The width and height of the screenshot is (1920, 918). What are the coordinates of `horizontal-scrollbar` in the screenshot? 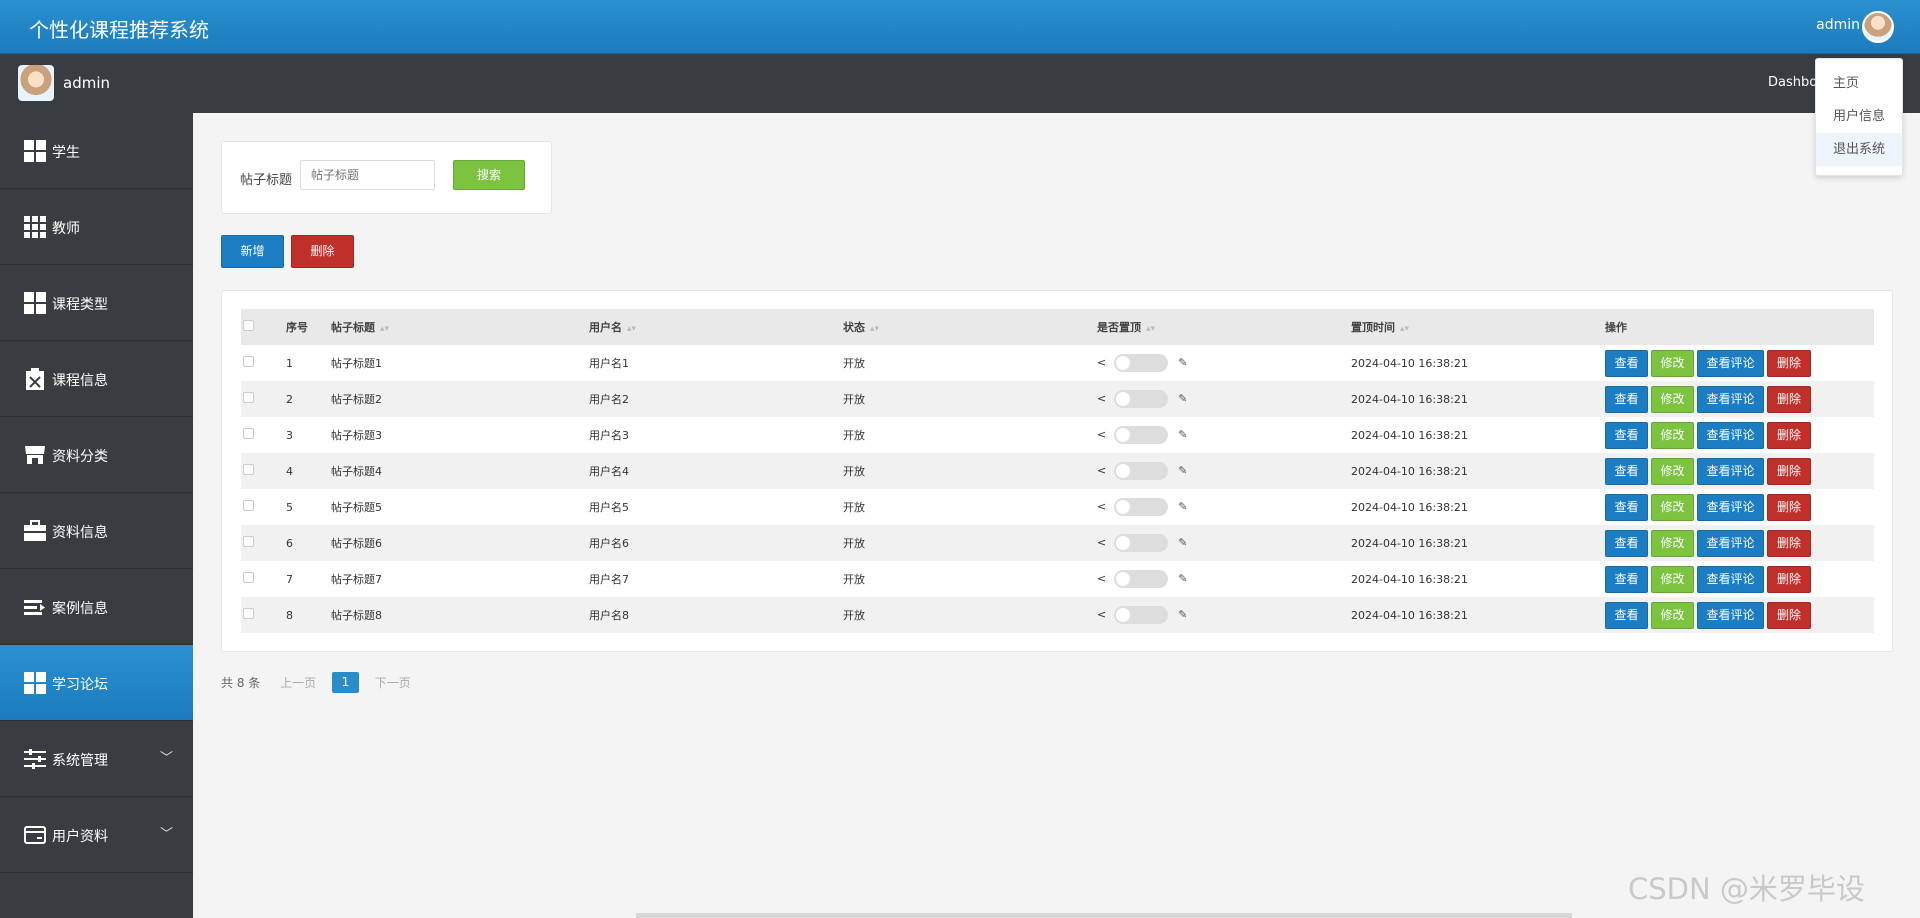 It's located at (1104, 915).